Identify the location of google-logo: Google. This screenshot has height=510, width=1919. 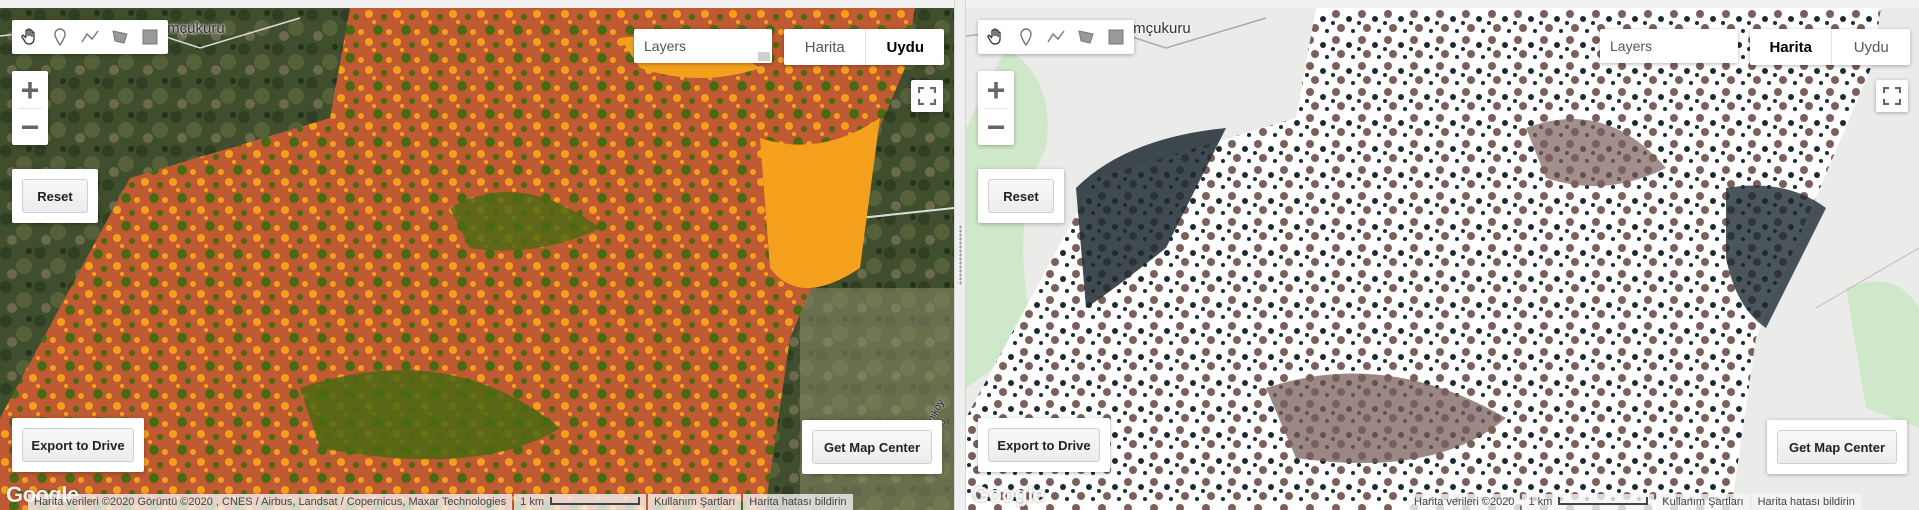
(1008, 494).